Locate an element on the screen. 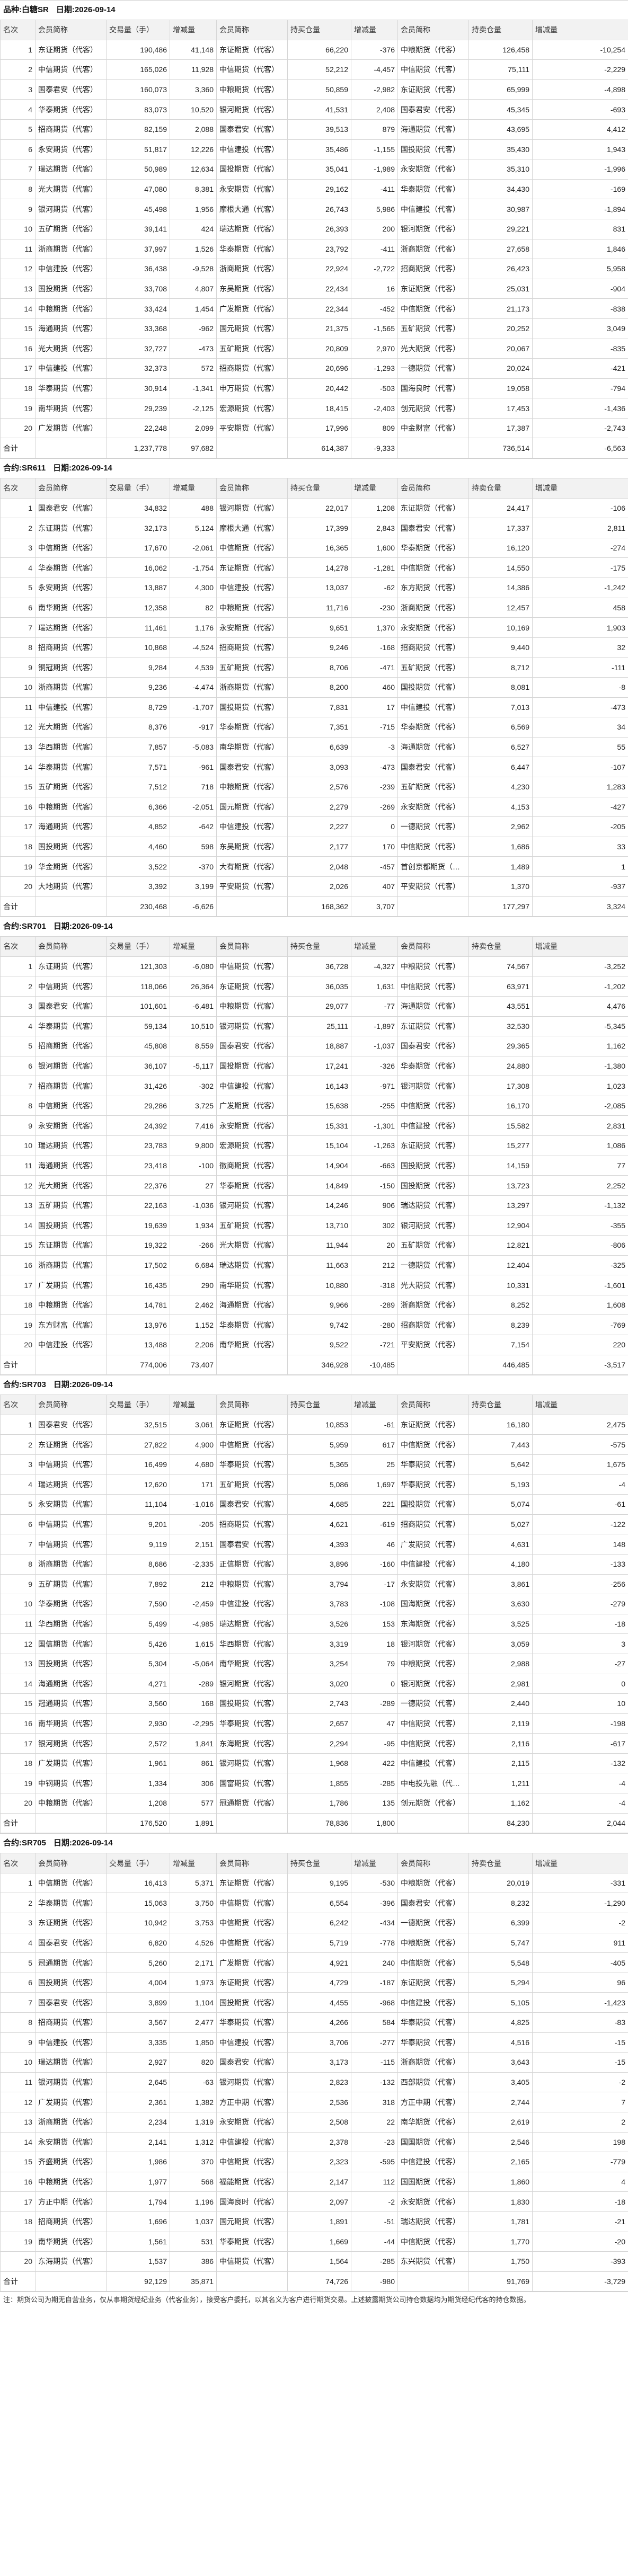 The width and height of the screenshot is (628, 2576). value-cell: -18 is located at coordinates (580, 1624).